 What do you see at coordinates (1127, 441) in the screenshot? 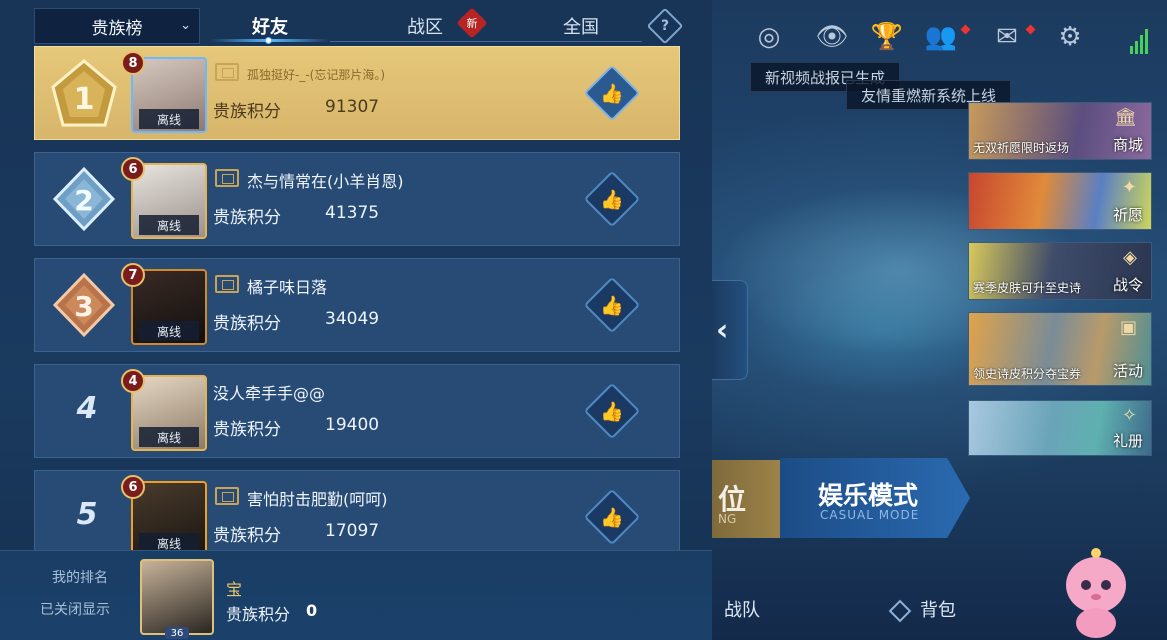
I see `promo-label: 礼册` at bounding box center [1127, 441].